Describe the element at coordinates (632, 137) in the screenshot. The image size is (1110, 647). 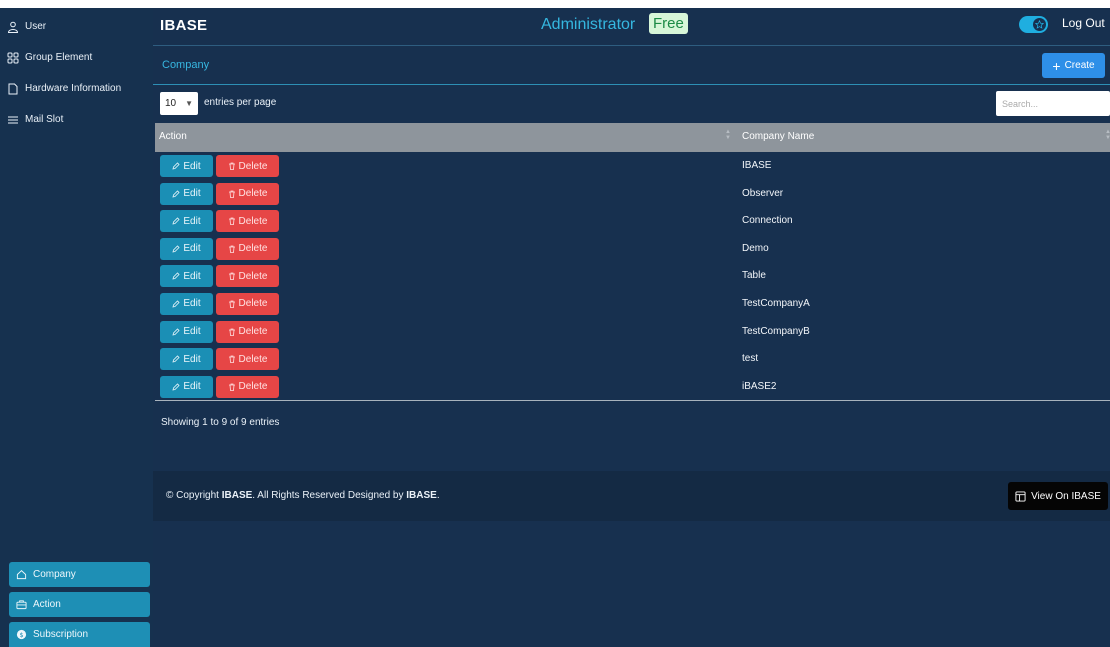
I see `table-header: Action ▲ ▼ Company Name ▲ ▼` at that location.